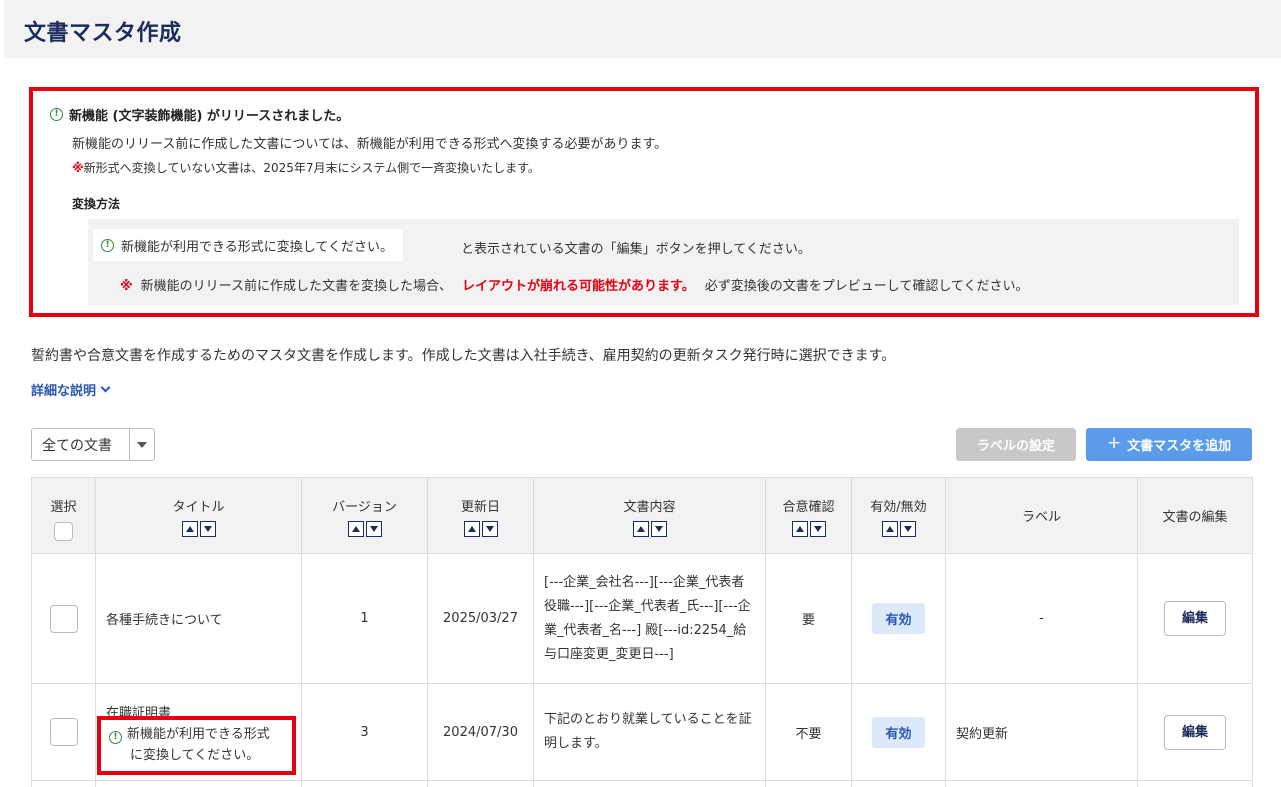 This screenshot has height=787, width=1281. I want to click on row-updated: 2025/03/27, so click(480, 618).